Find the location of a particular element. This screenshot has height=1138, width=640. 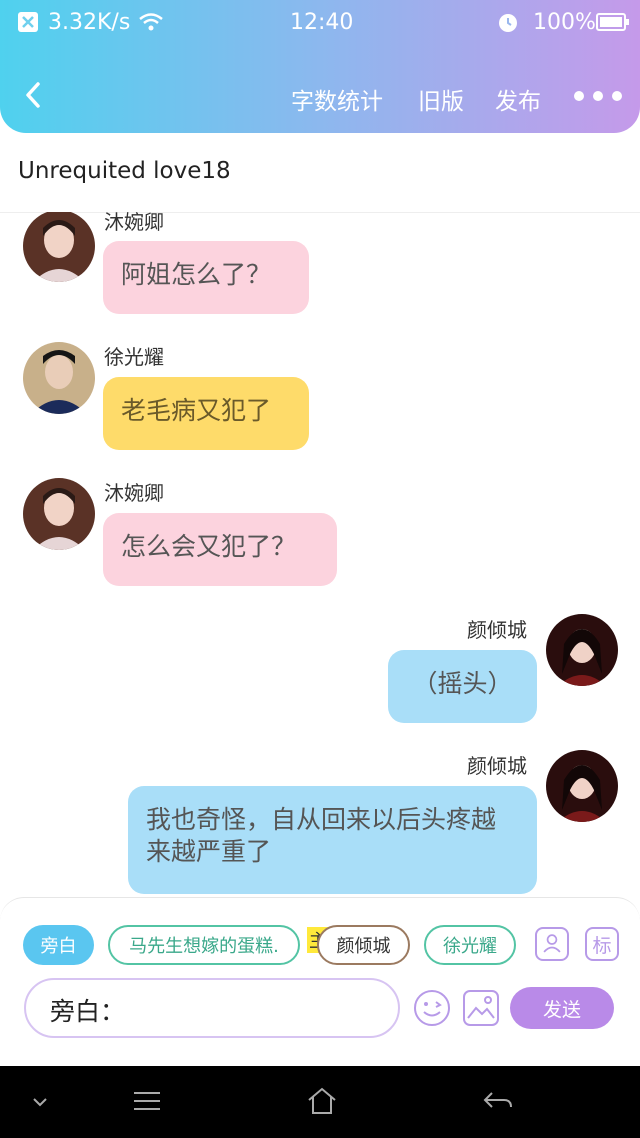

tag-icon: 标 is located at coordinates (602, 944).